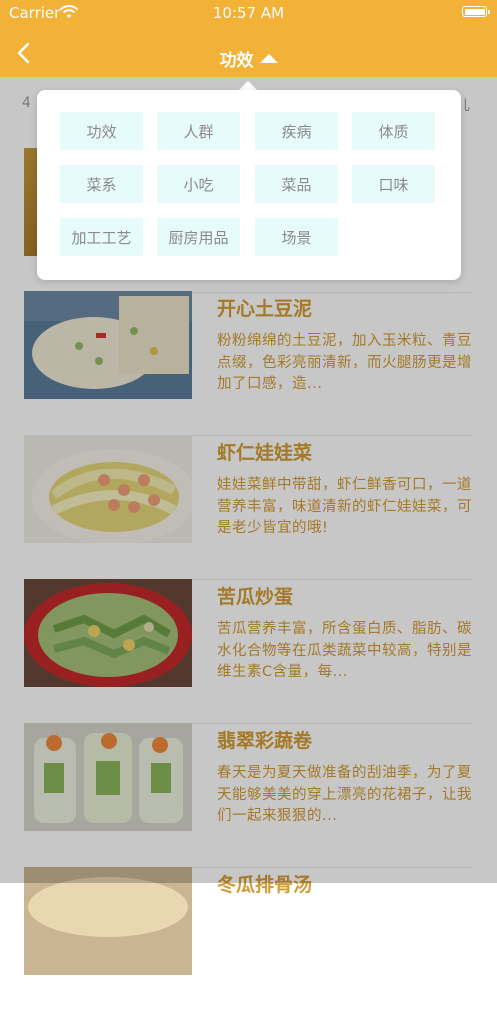  I want to click on battery-icon, so click(476, 11).